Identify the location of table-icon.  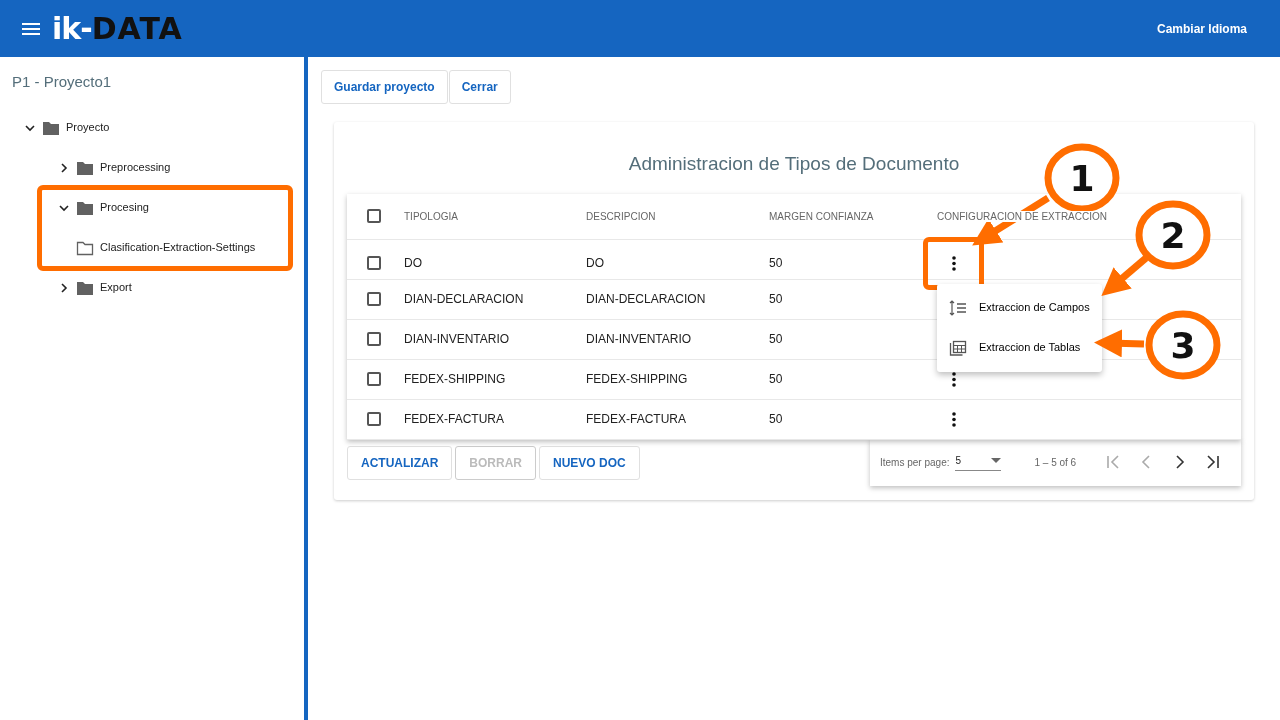
(958, 347).